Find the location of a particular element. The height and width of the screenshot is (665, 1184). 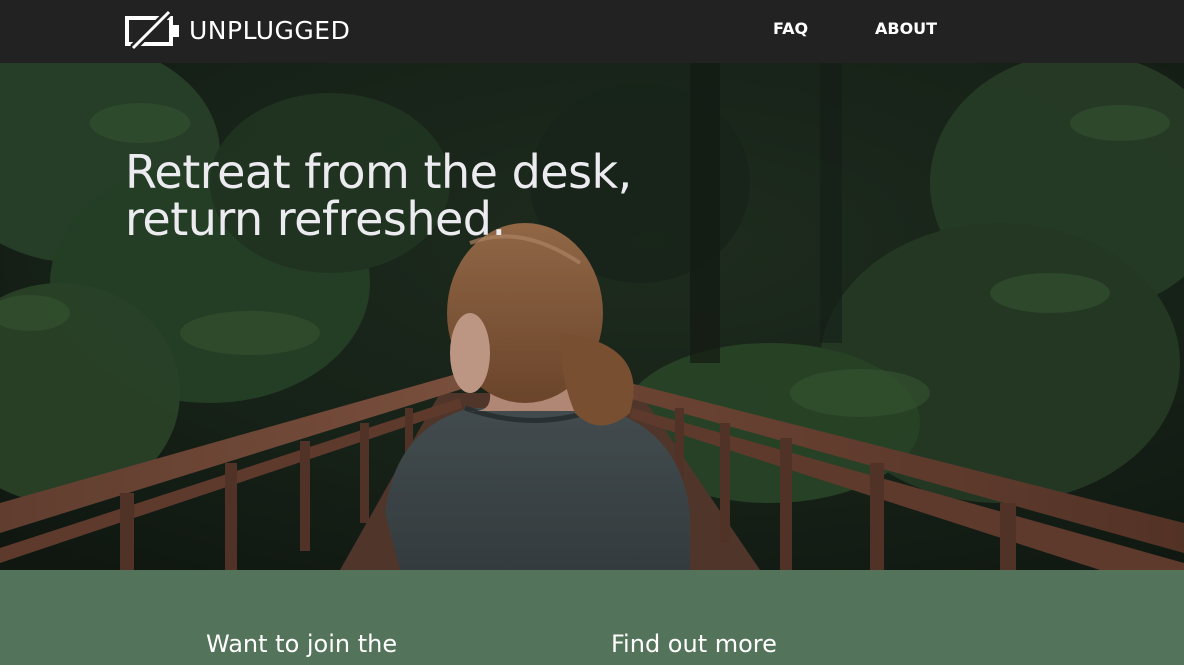

hero-title: Retreat from the desk, return refreshed. is located at coordinates (445, 196).